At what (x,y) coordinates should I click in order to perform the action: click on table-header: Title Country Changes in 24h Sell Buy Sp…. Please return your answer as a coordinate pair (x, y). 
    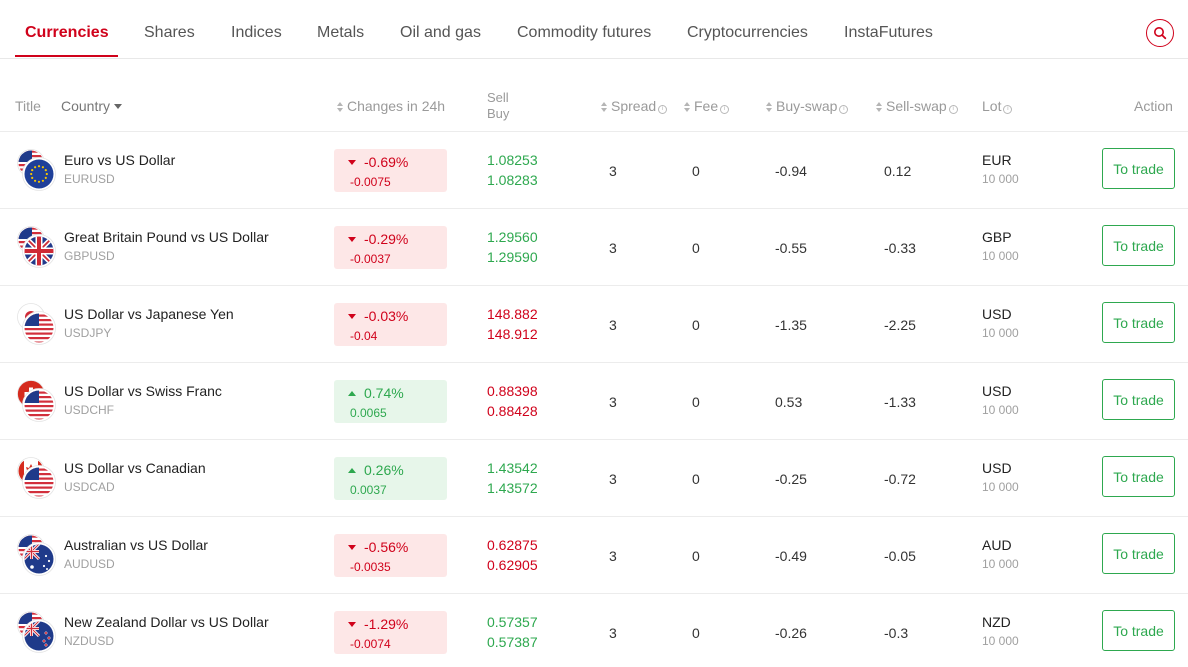
    Looking at the image, I should click on (594, 109).